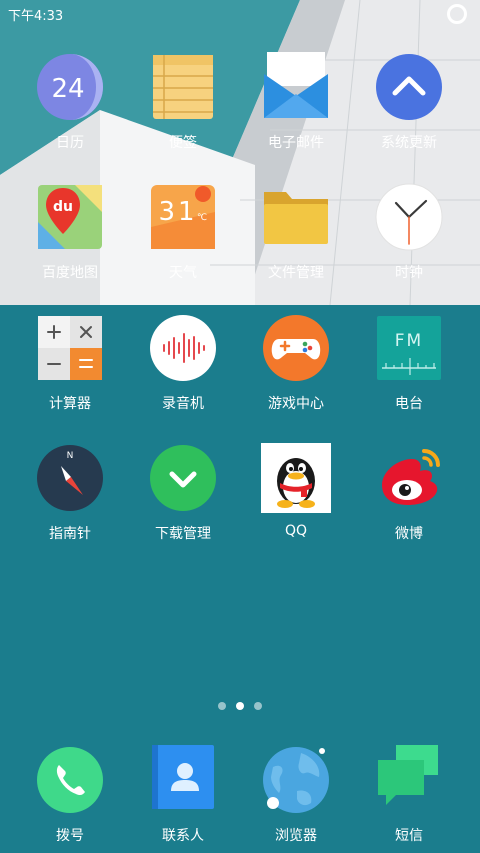 The height and width of the screenshot is (853, 480). What do you see at coordinates (70, 478) in the screenshot?
I see `compass-icon: N` at bounding box center [70, 478].